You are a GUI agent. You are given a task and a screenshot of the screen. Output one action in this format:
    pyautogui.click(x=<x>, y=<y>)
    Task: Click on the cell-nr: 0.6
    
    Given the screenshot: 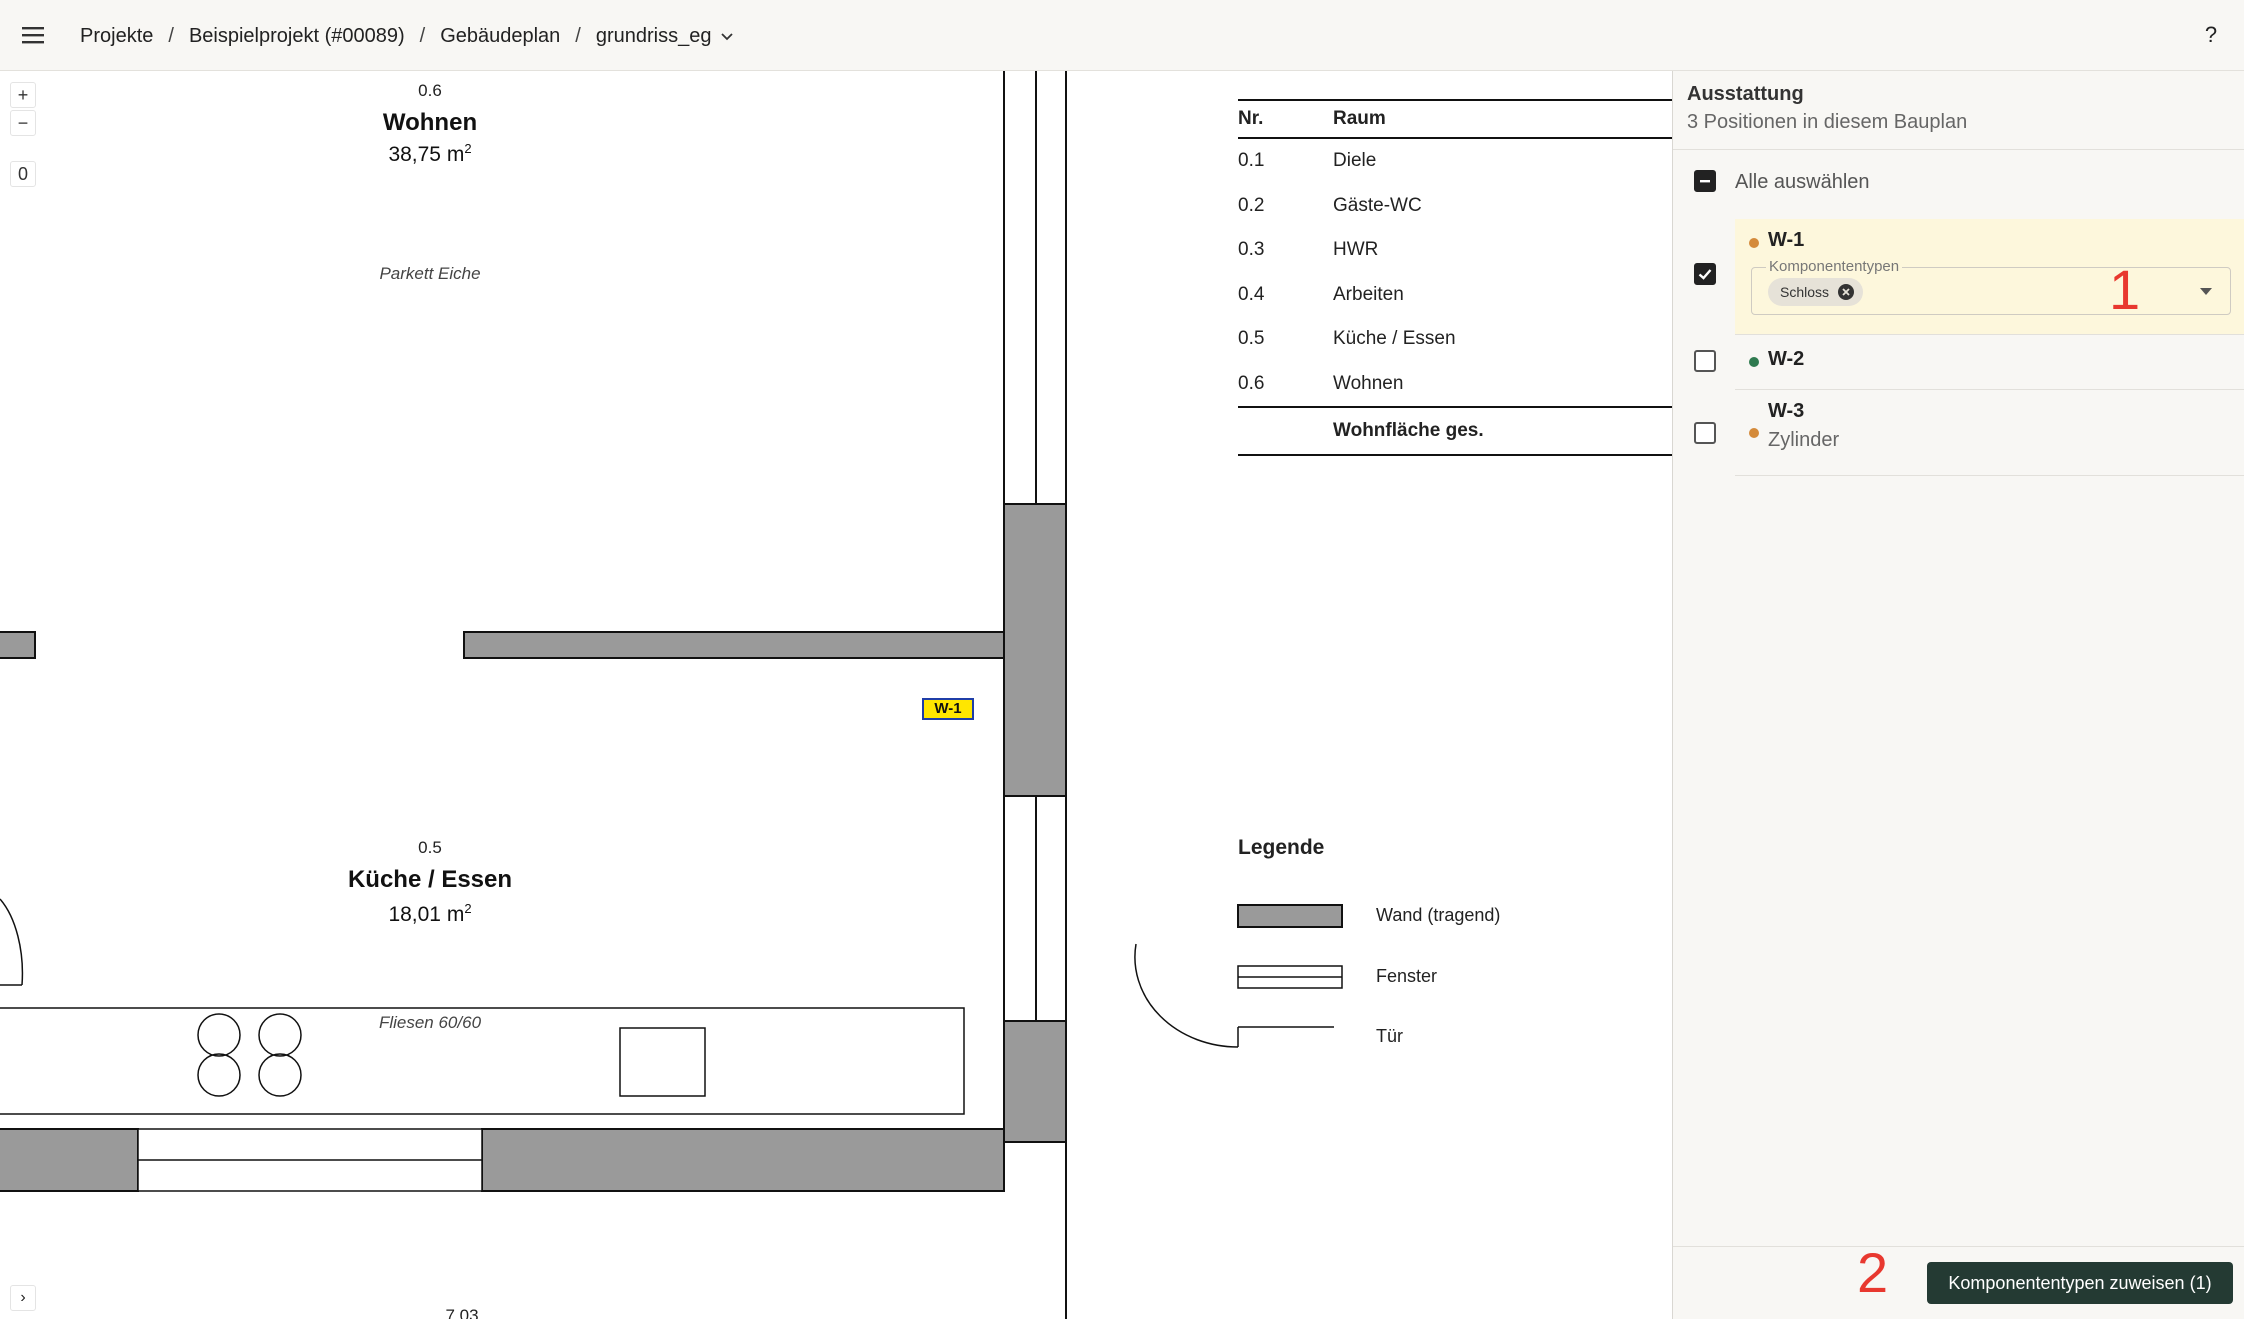 What is the action you would take?
    pyautogui.click(x=1251, y=383)
    